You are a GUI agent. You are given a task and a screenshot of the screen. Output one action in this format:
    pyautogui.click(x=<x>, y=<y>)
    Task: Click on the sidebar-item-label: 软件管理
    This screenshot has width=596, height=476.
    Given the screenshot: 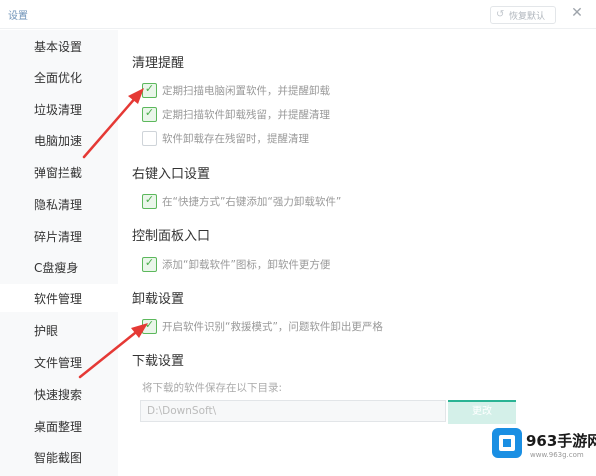 What is the action you would take?
    pyautogui.click(x=58, y=299)
    